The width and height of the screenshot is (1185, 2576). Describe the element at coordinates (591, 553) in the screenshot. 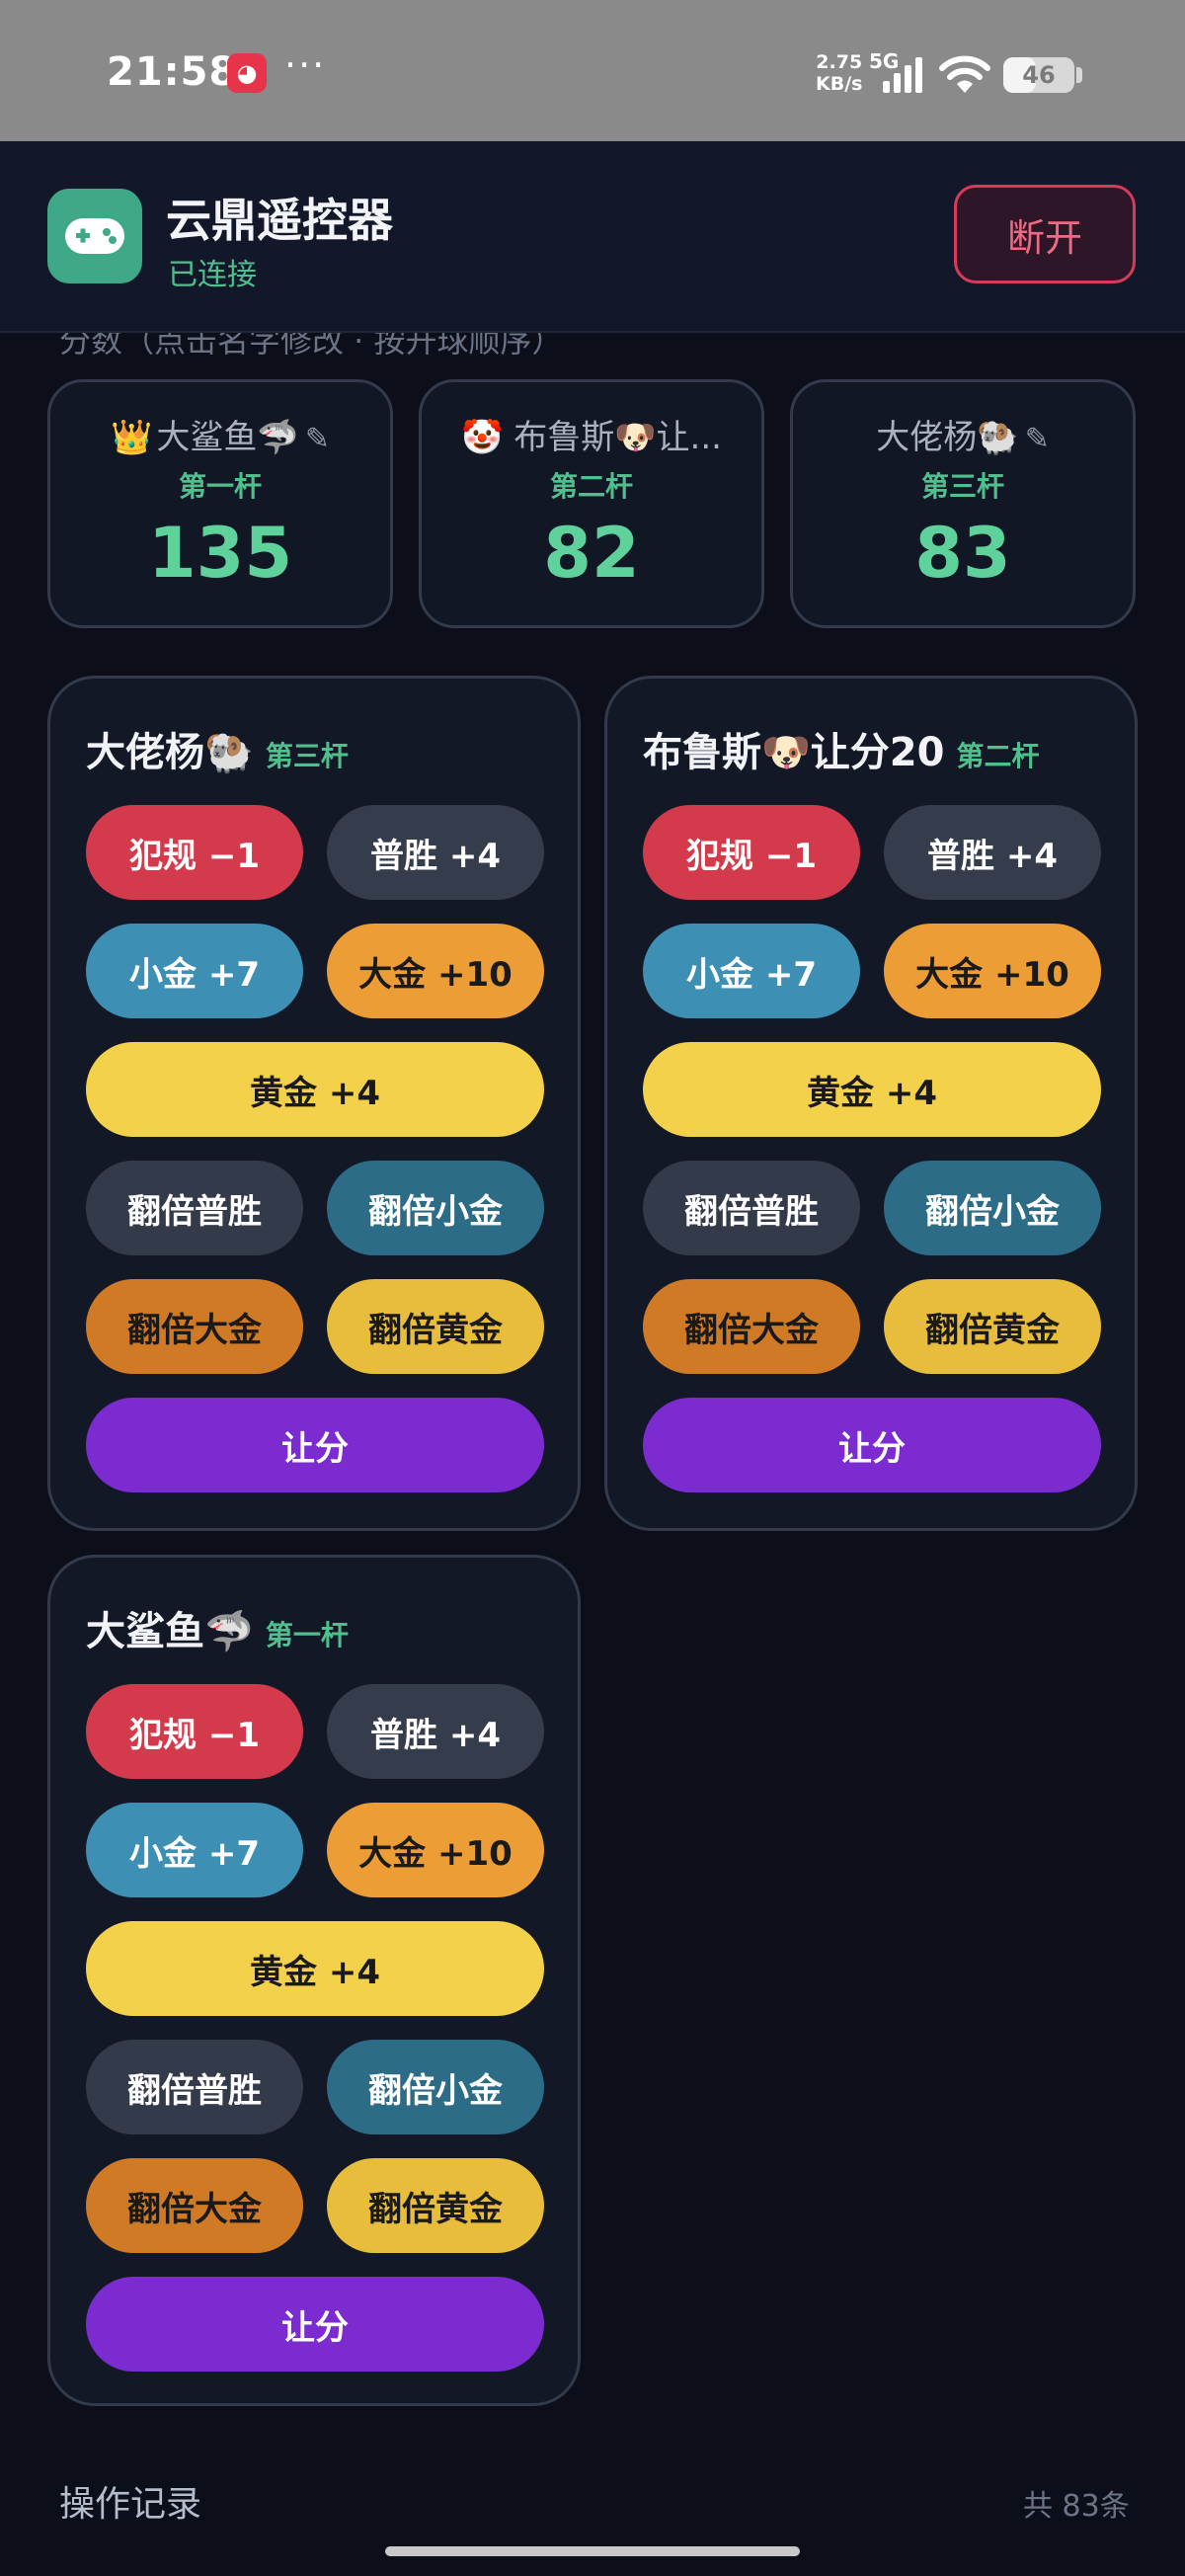

I see `score-value: 82` at that location.